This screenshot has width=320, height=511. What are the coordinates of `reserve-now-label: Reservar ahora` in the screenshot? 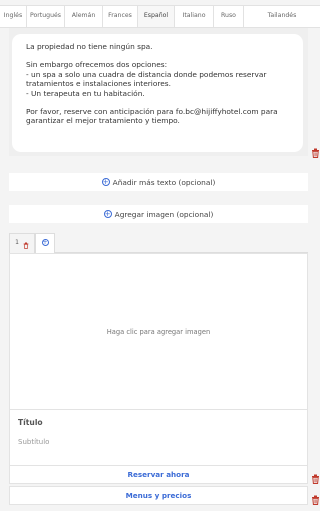 It's located at (158, 474).